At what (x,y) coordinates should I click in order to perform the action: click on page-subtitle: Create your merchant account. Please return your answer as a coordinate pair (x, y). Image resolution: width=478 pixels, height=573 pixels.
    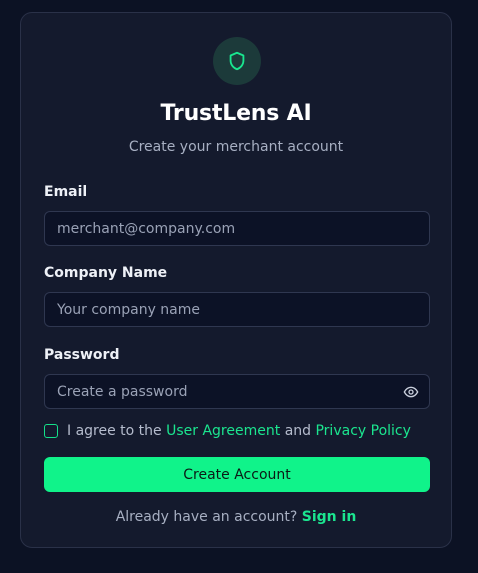
    Looking at the image, I should click on (236, 147).